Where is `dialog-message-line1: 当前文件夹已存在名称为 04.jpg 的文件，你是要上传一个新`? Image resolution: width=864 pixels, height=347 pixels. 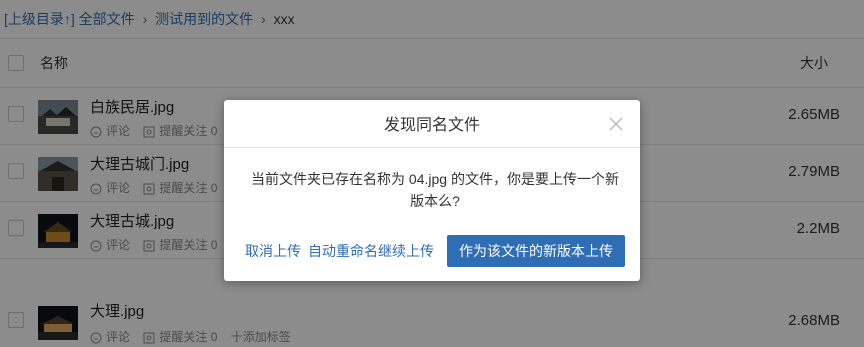
dialog-message-line1: 当前文件夹已存在名称为 04.jpg 的文件，你是要上传一个新 is located at coordinates (435, 179).